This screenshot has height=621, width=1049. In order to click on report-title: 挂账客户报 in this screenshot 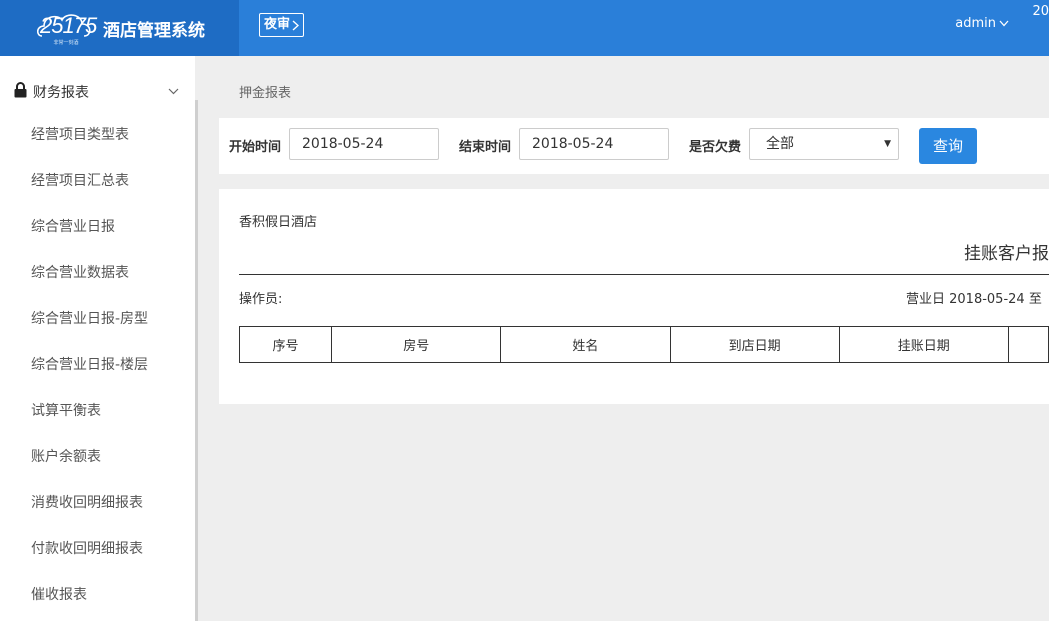, I will do `click(1006, 254)`.